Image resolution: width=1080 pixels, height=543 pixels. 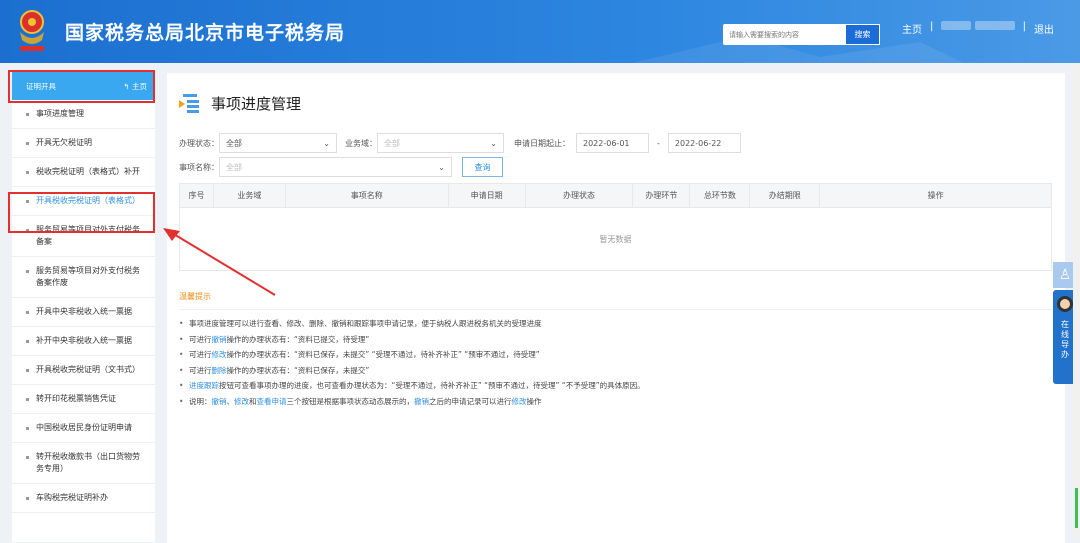 What do you see at coordinates (720, 195) in the screenshot?
I see `column-header: 总环节数` at bounding box center [720, 195].